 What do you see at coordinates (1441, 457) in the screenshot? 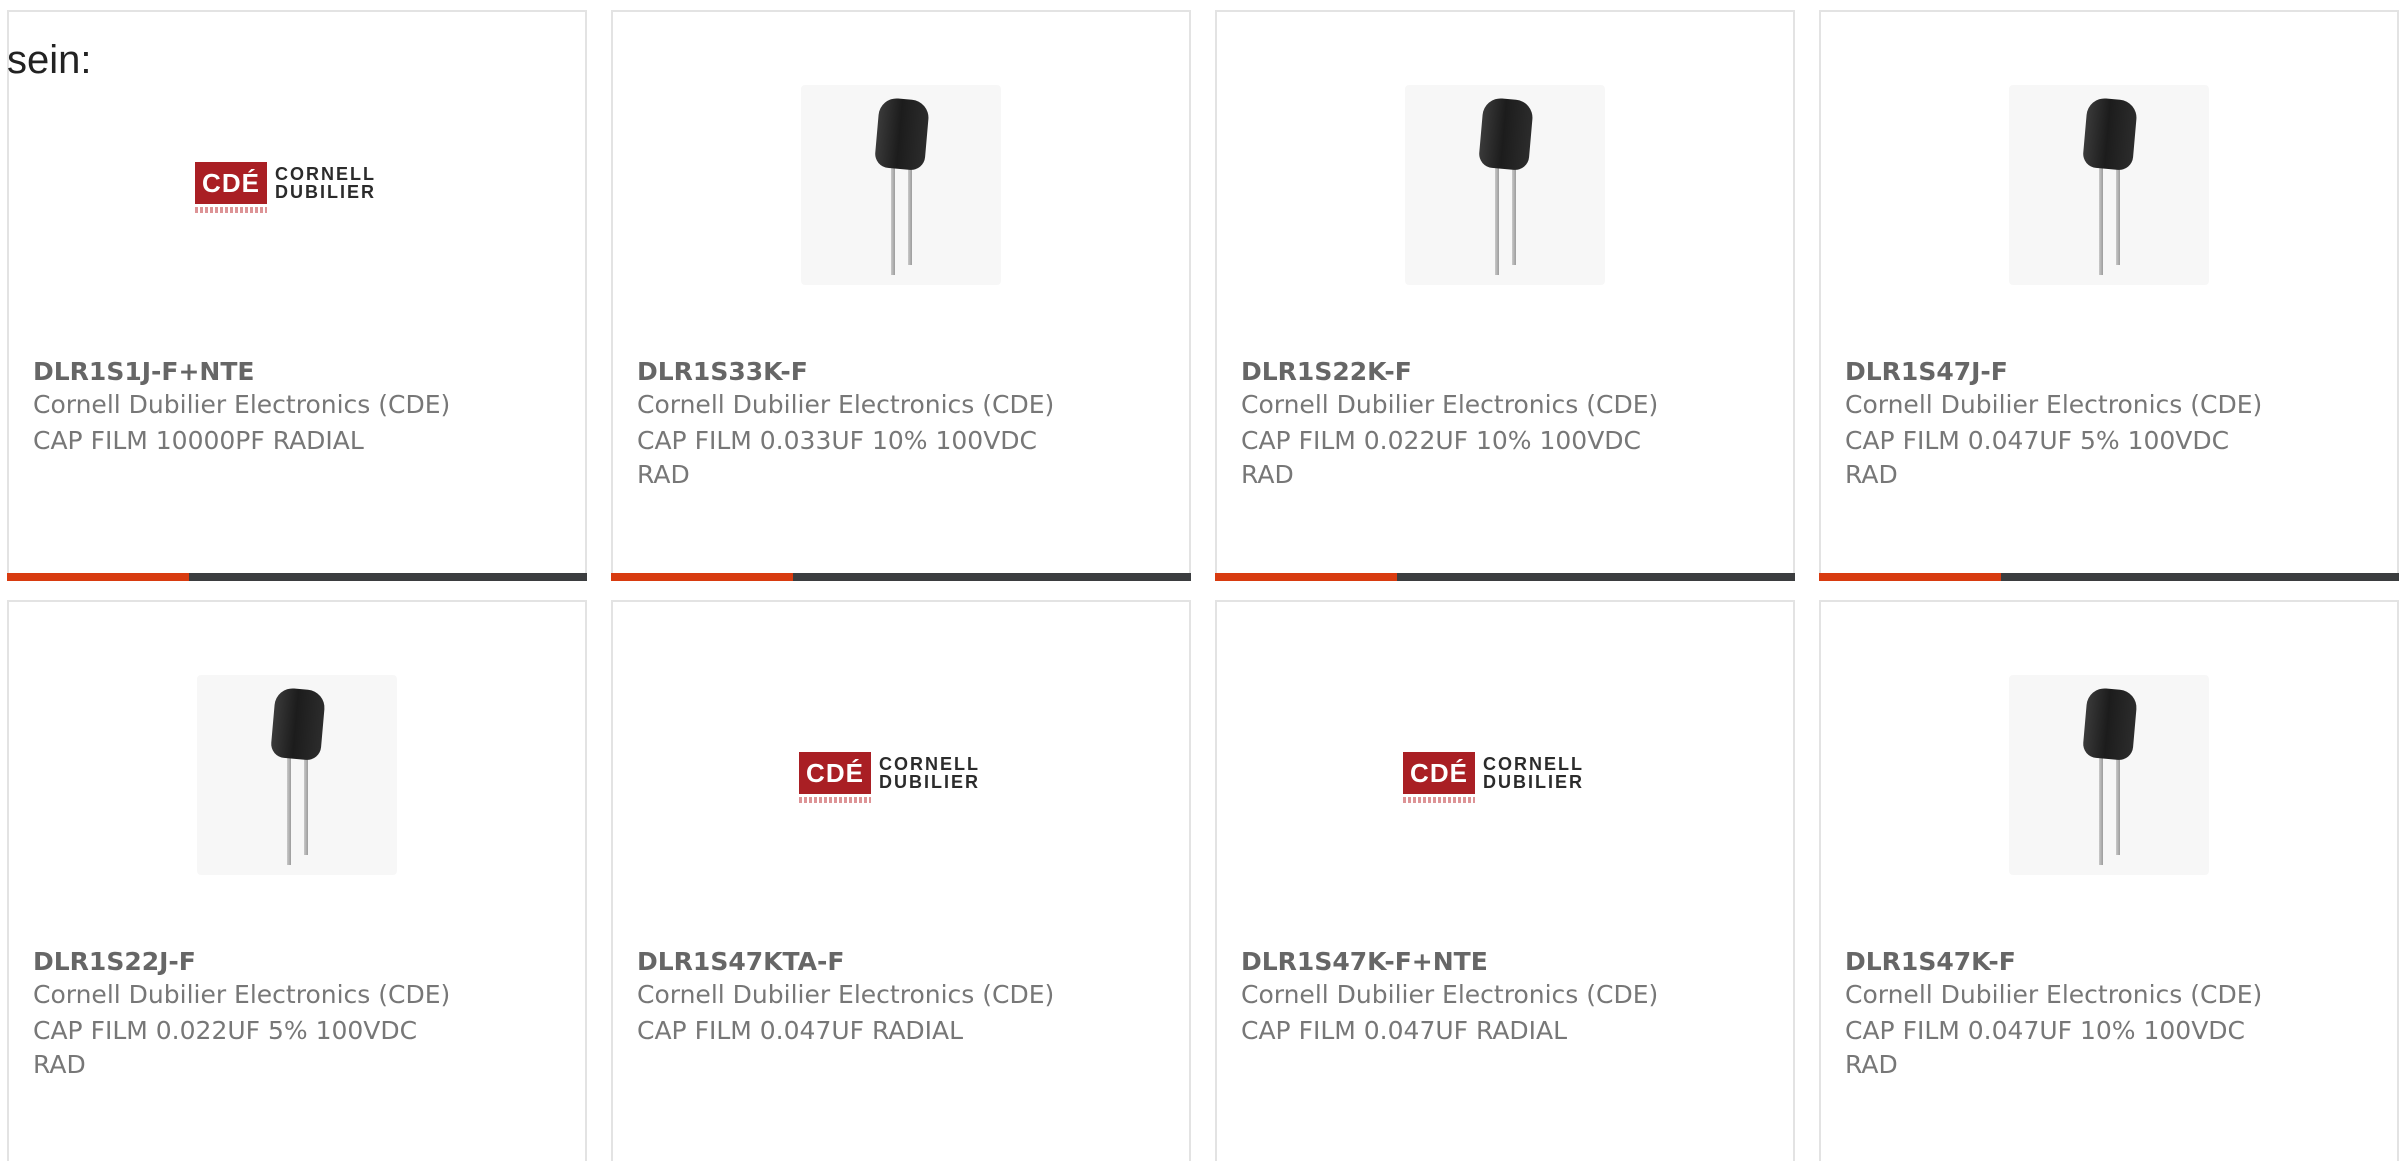
I see `description: CAP FILM 0.022UF 10% 100VDC RAD` at bounding box center [1441, 457].